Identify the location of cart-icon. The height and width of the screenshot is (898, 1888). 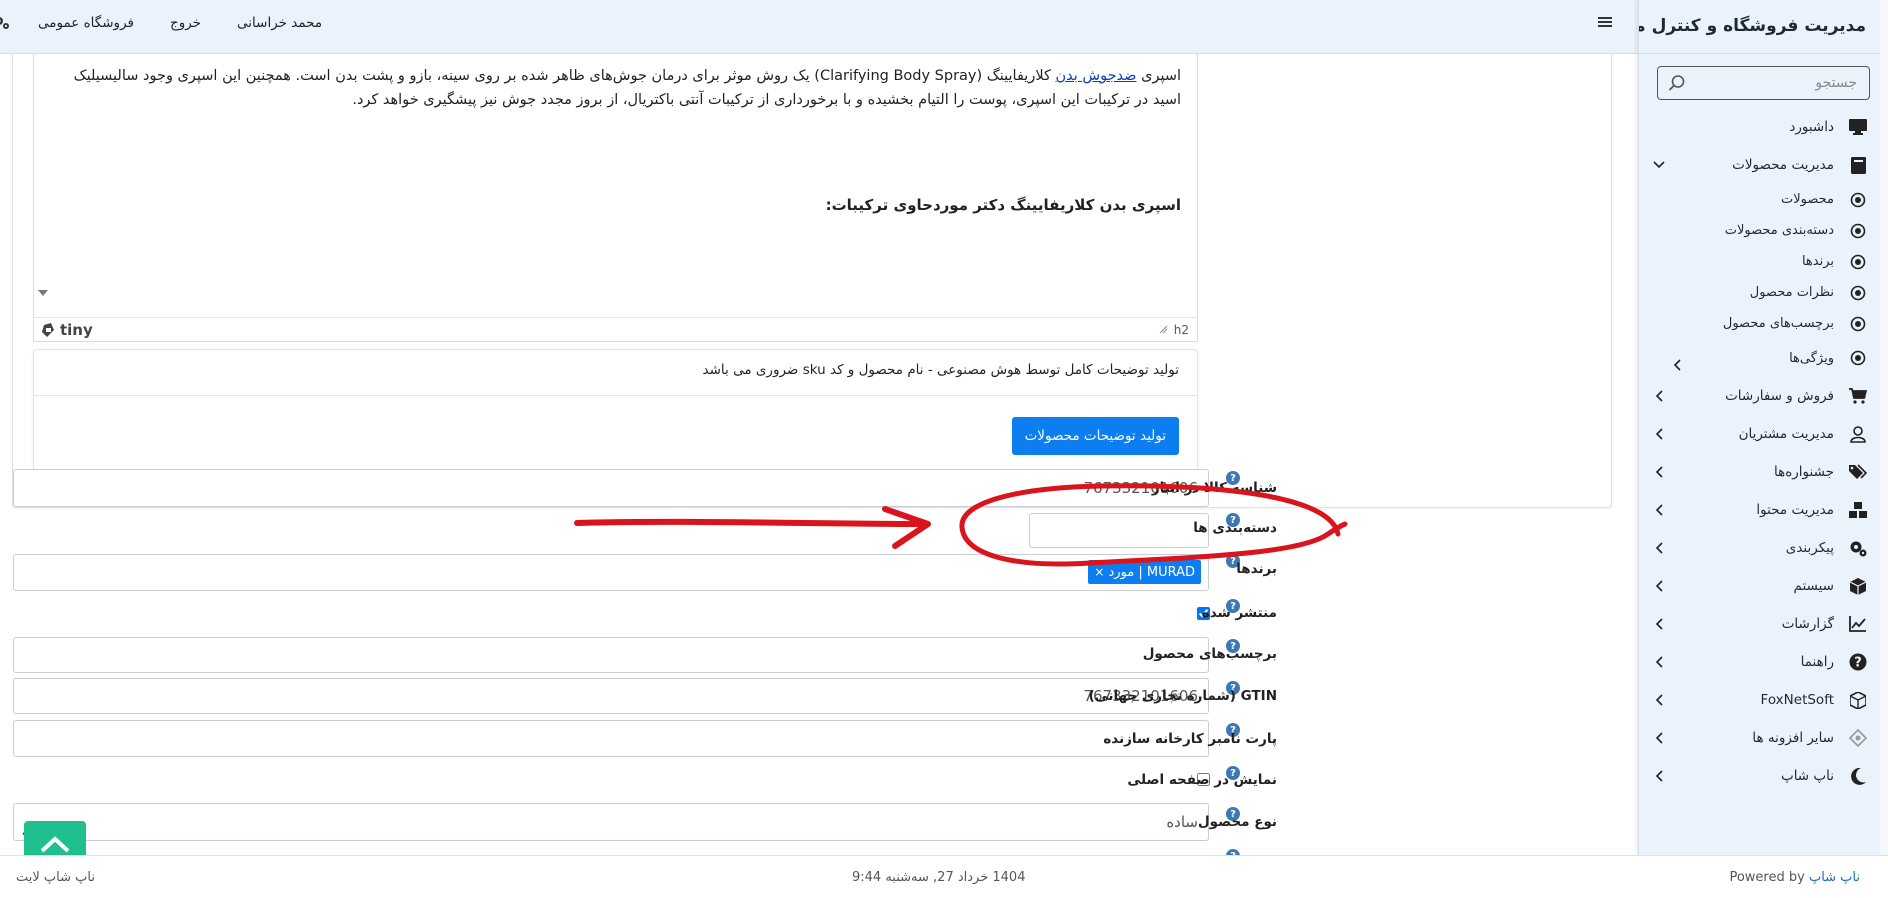
(1858, 396).